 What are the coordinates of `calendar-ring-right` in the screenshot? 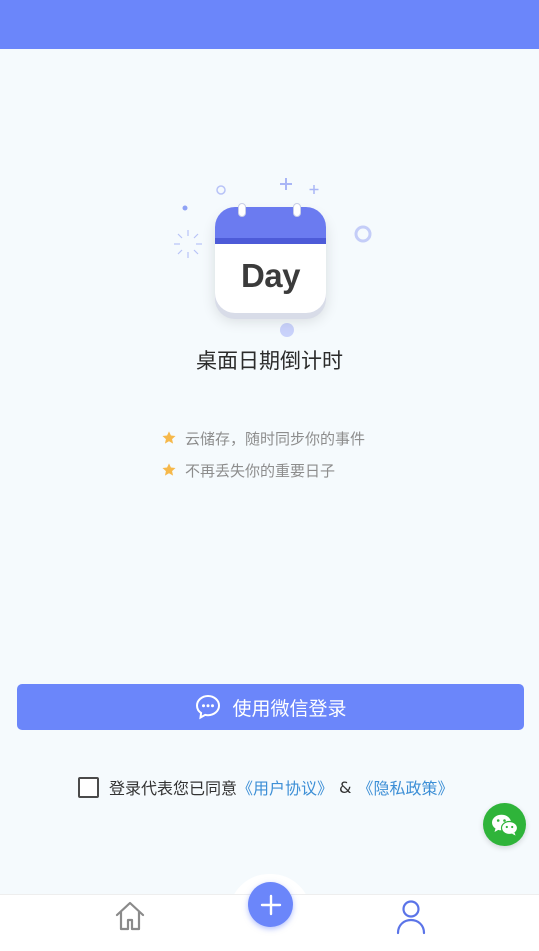 It's located at (297, 210).